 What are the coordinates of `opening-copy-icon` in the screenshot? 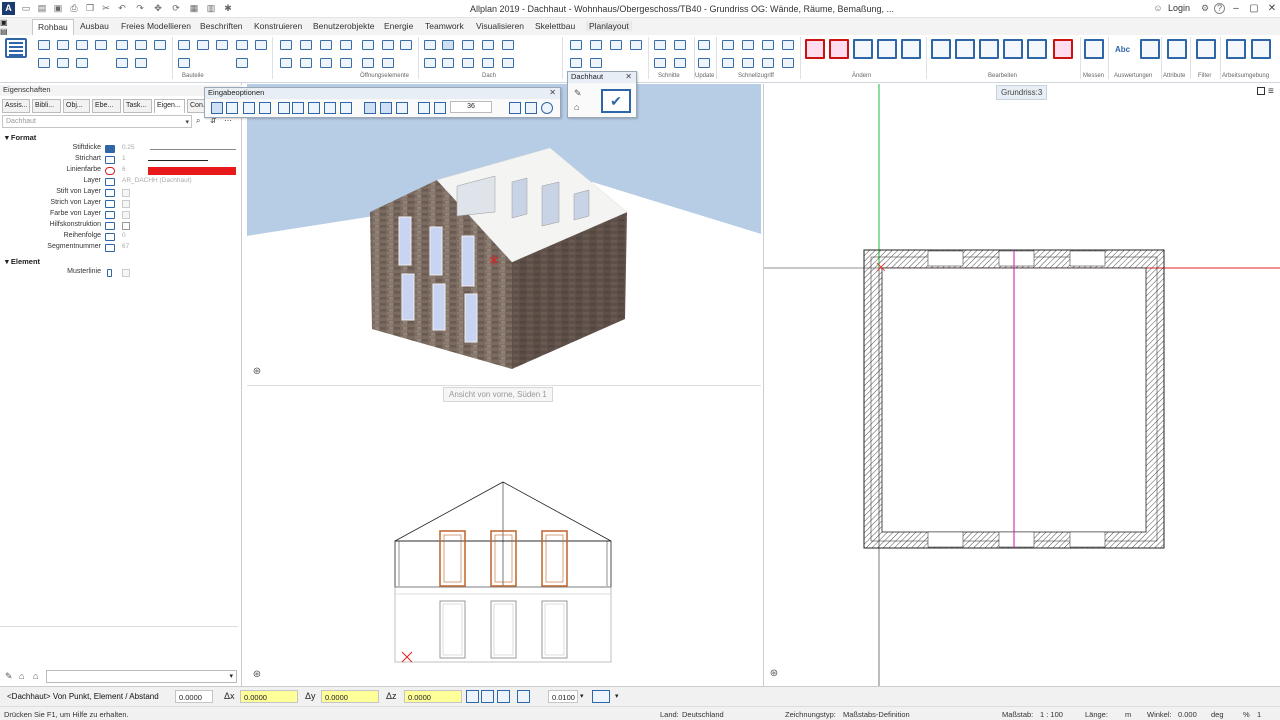 It's located at (326, 63).